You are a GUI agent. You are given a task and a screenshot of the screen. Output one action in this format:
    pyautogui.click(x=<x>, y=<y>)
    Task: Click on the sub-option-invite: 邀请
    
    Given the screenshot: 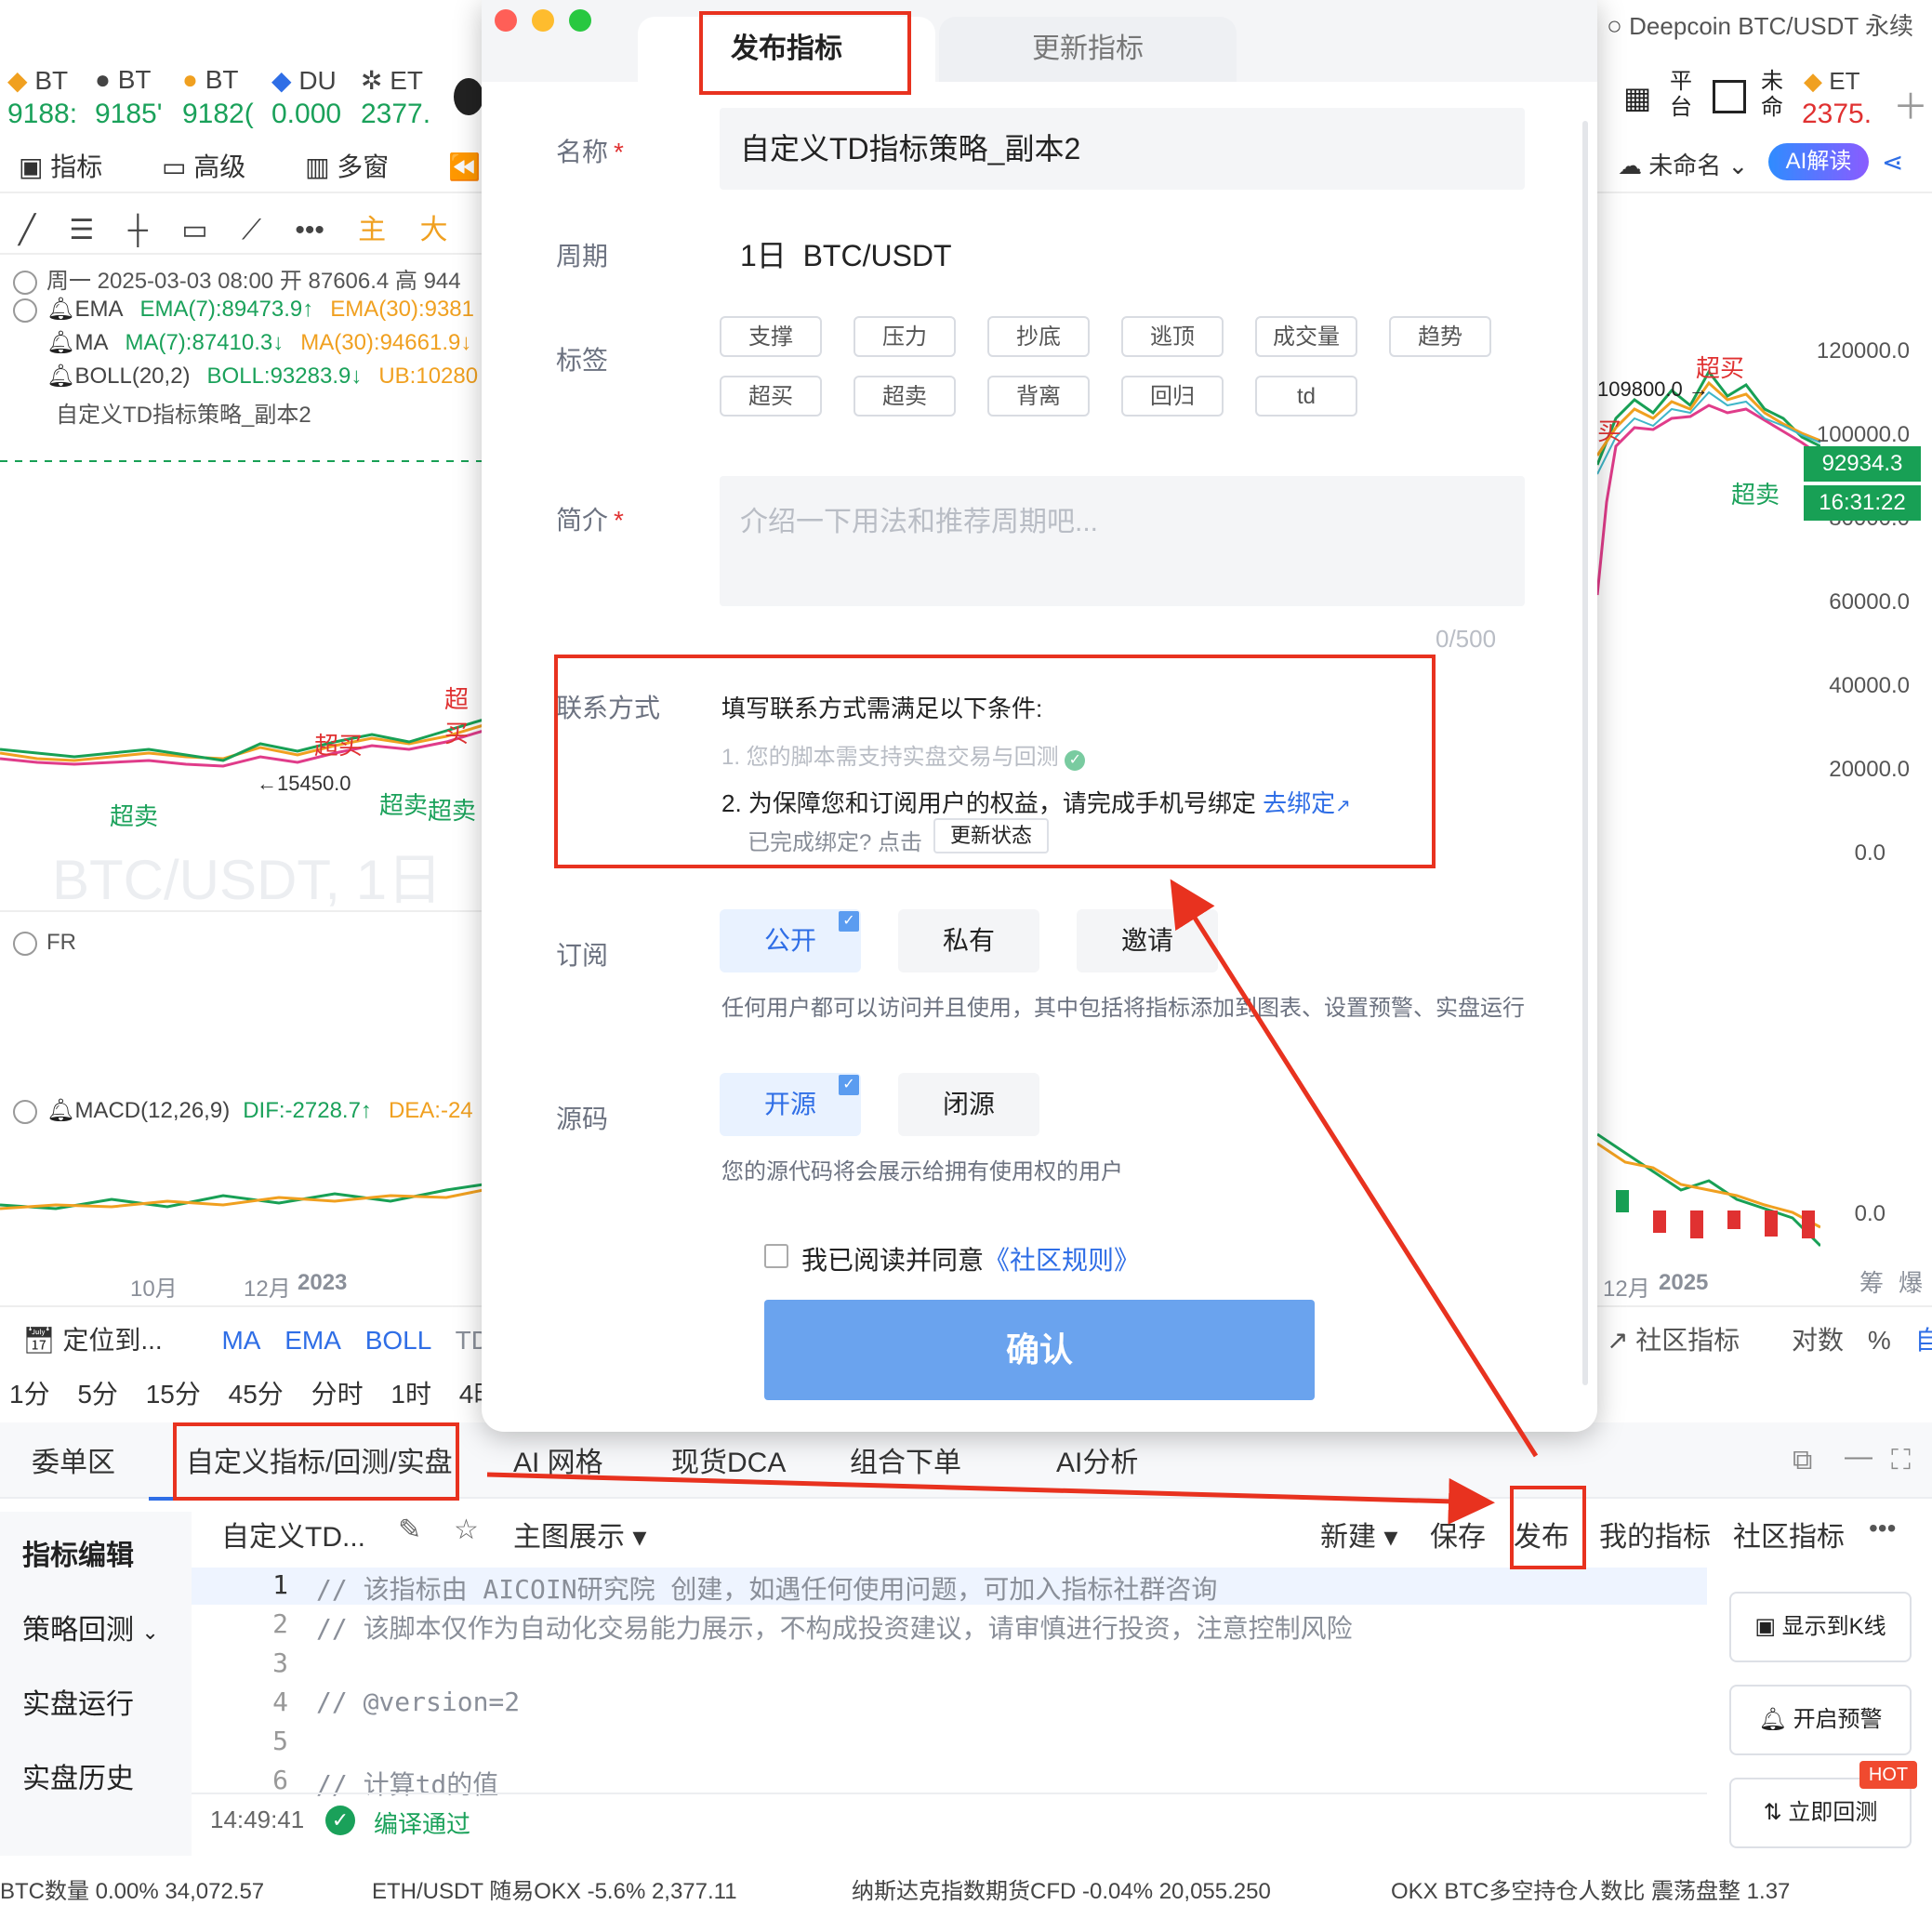 What is the action you would take?
    pyautogui.click(x=1148, y=940)
    